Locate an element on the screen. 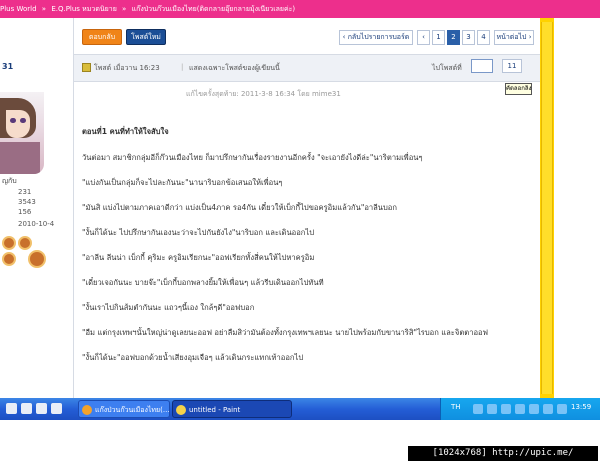 The width and height of the screenshot is (600, 469). post-icon is located at coordinates (86, 67).